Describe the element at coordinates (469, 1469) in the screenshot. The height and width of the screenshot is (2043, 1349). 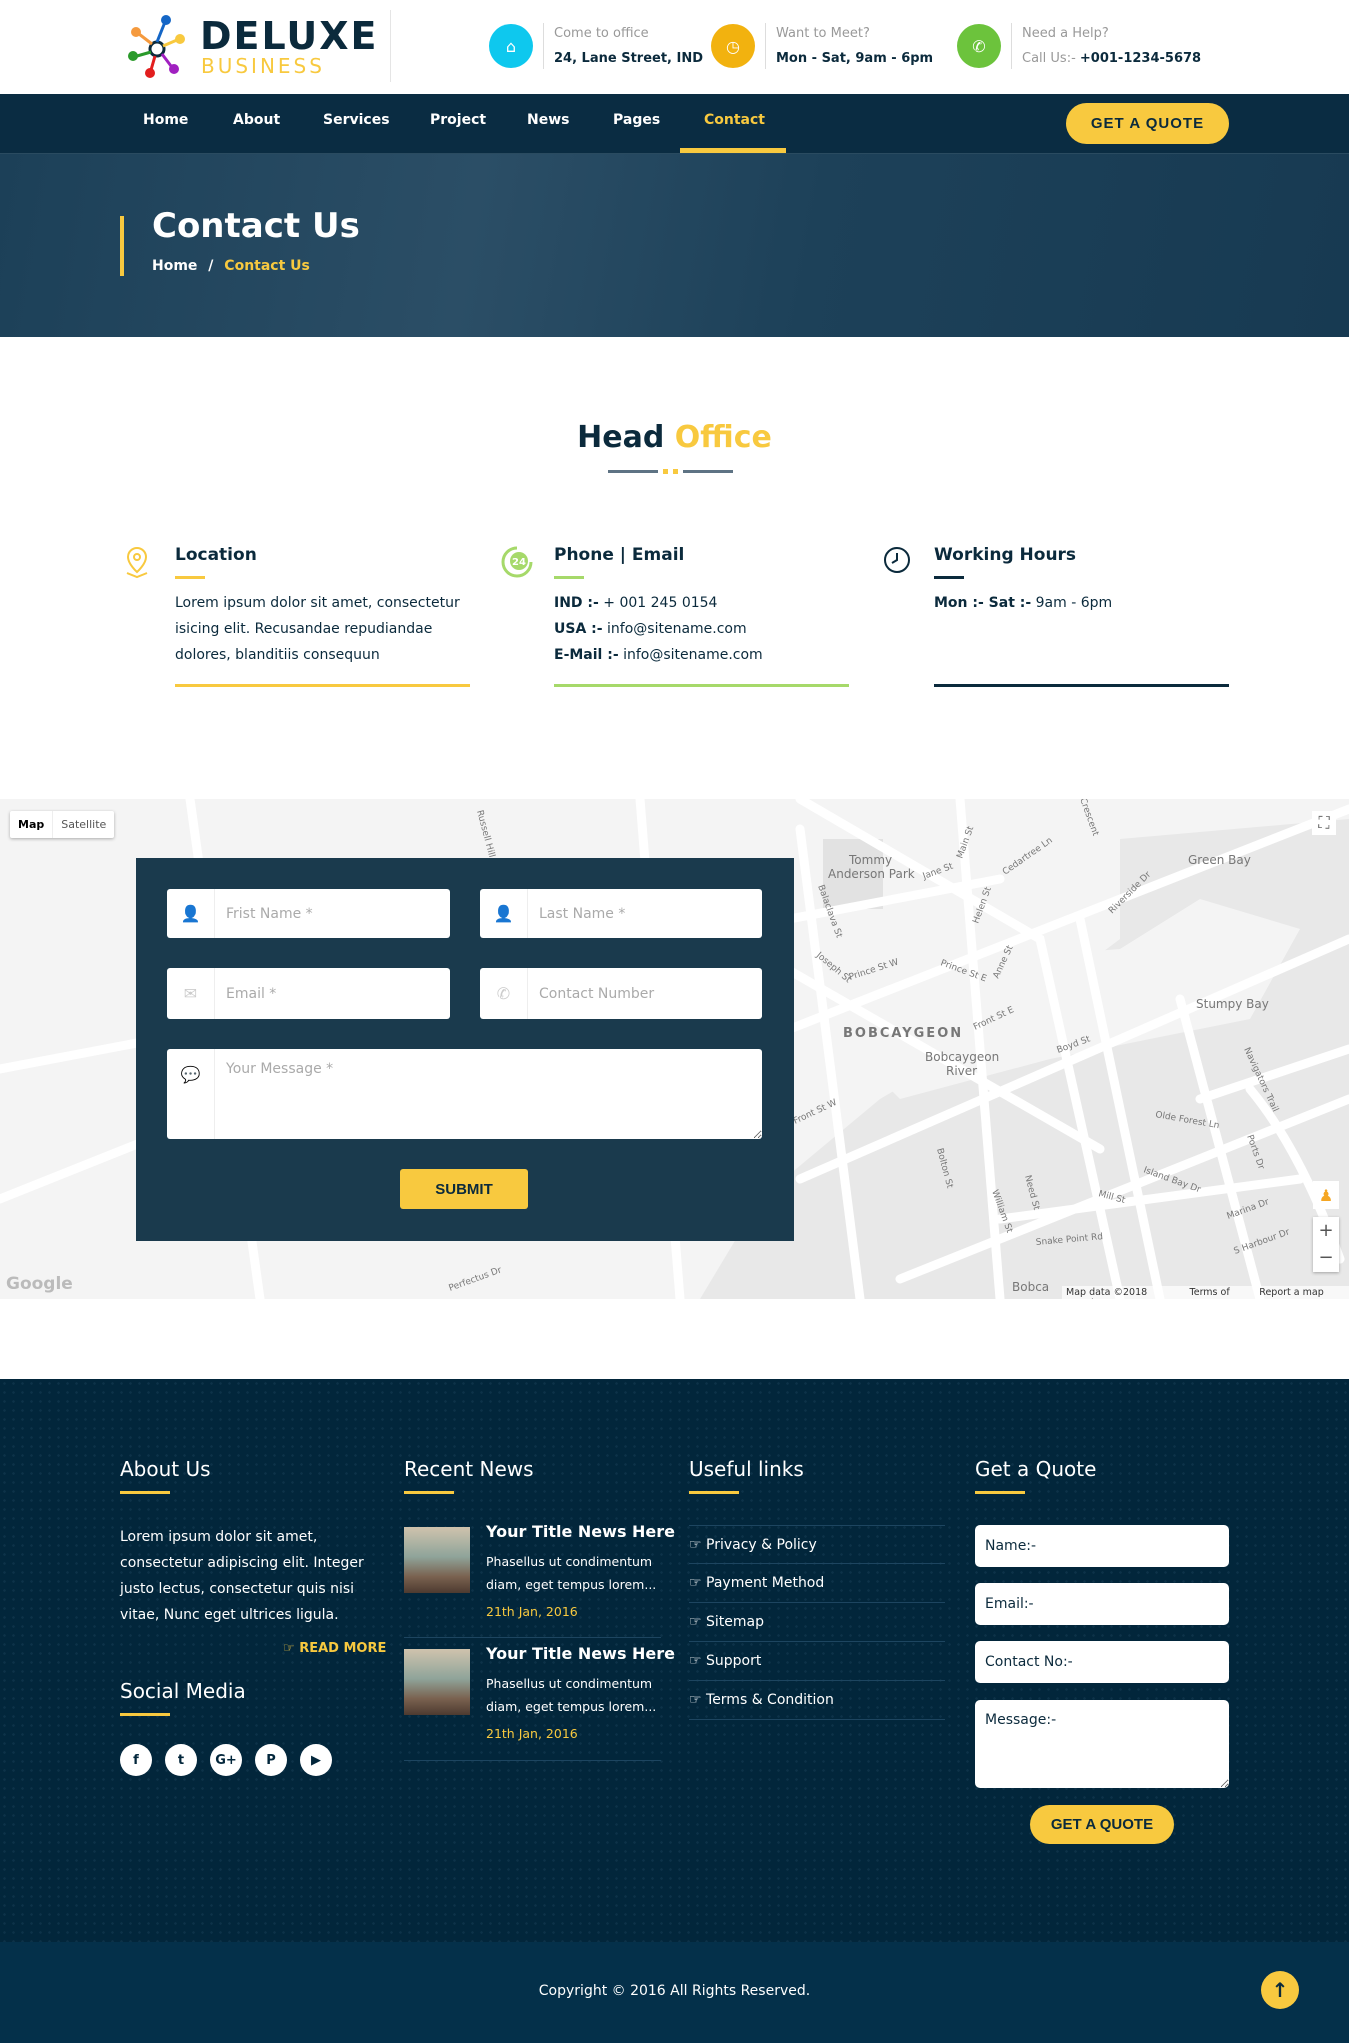
I see `news-title: Recent News` at that location.